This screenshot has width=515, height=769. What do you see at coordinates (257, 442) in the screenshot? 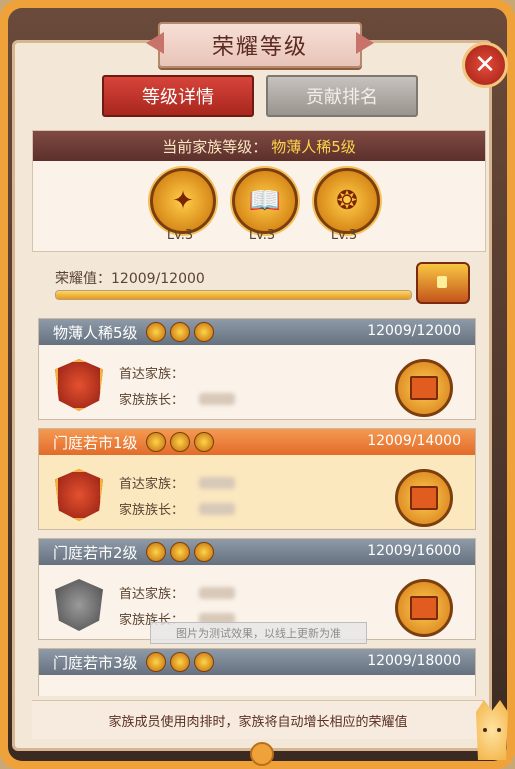
I see `level-row-header: 门庭若市1级 12009/14000` at bounding box center [257, 442].